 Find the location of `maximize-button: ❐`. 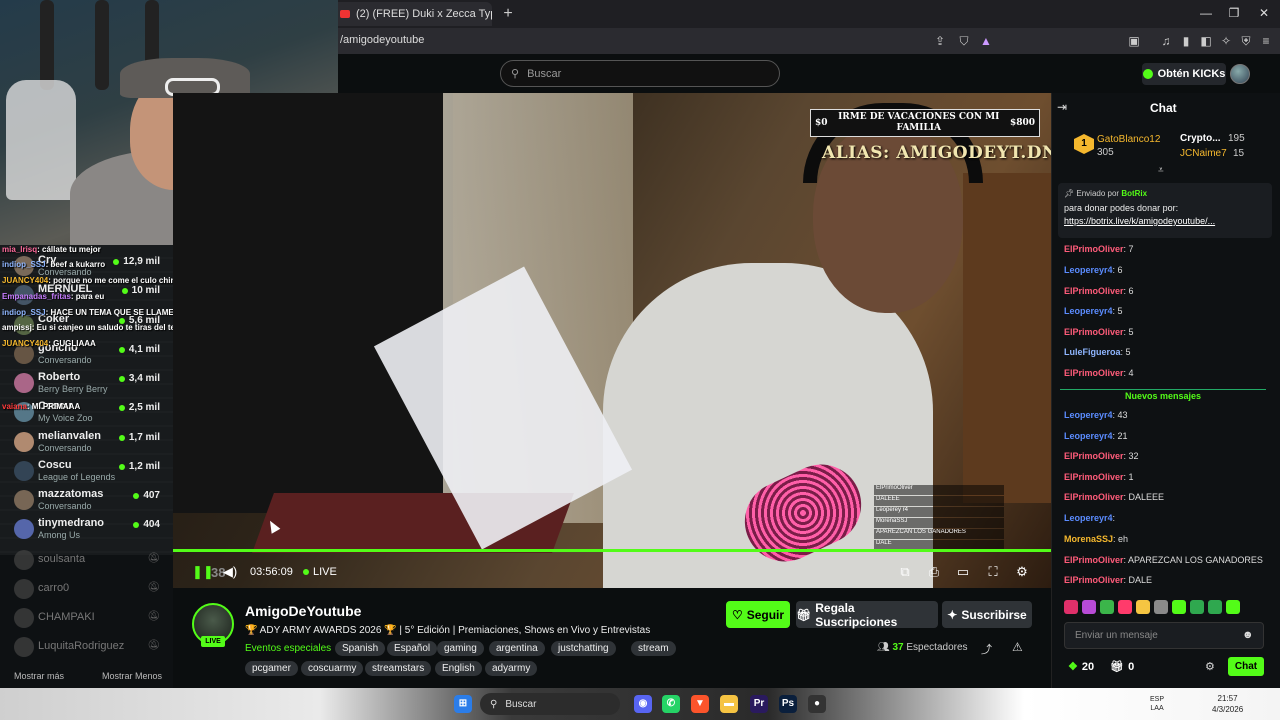

maximize-button: ❐ is located at coordinates (1234, 13).